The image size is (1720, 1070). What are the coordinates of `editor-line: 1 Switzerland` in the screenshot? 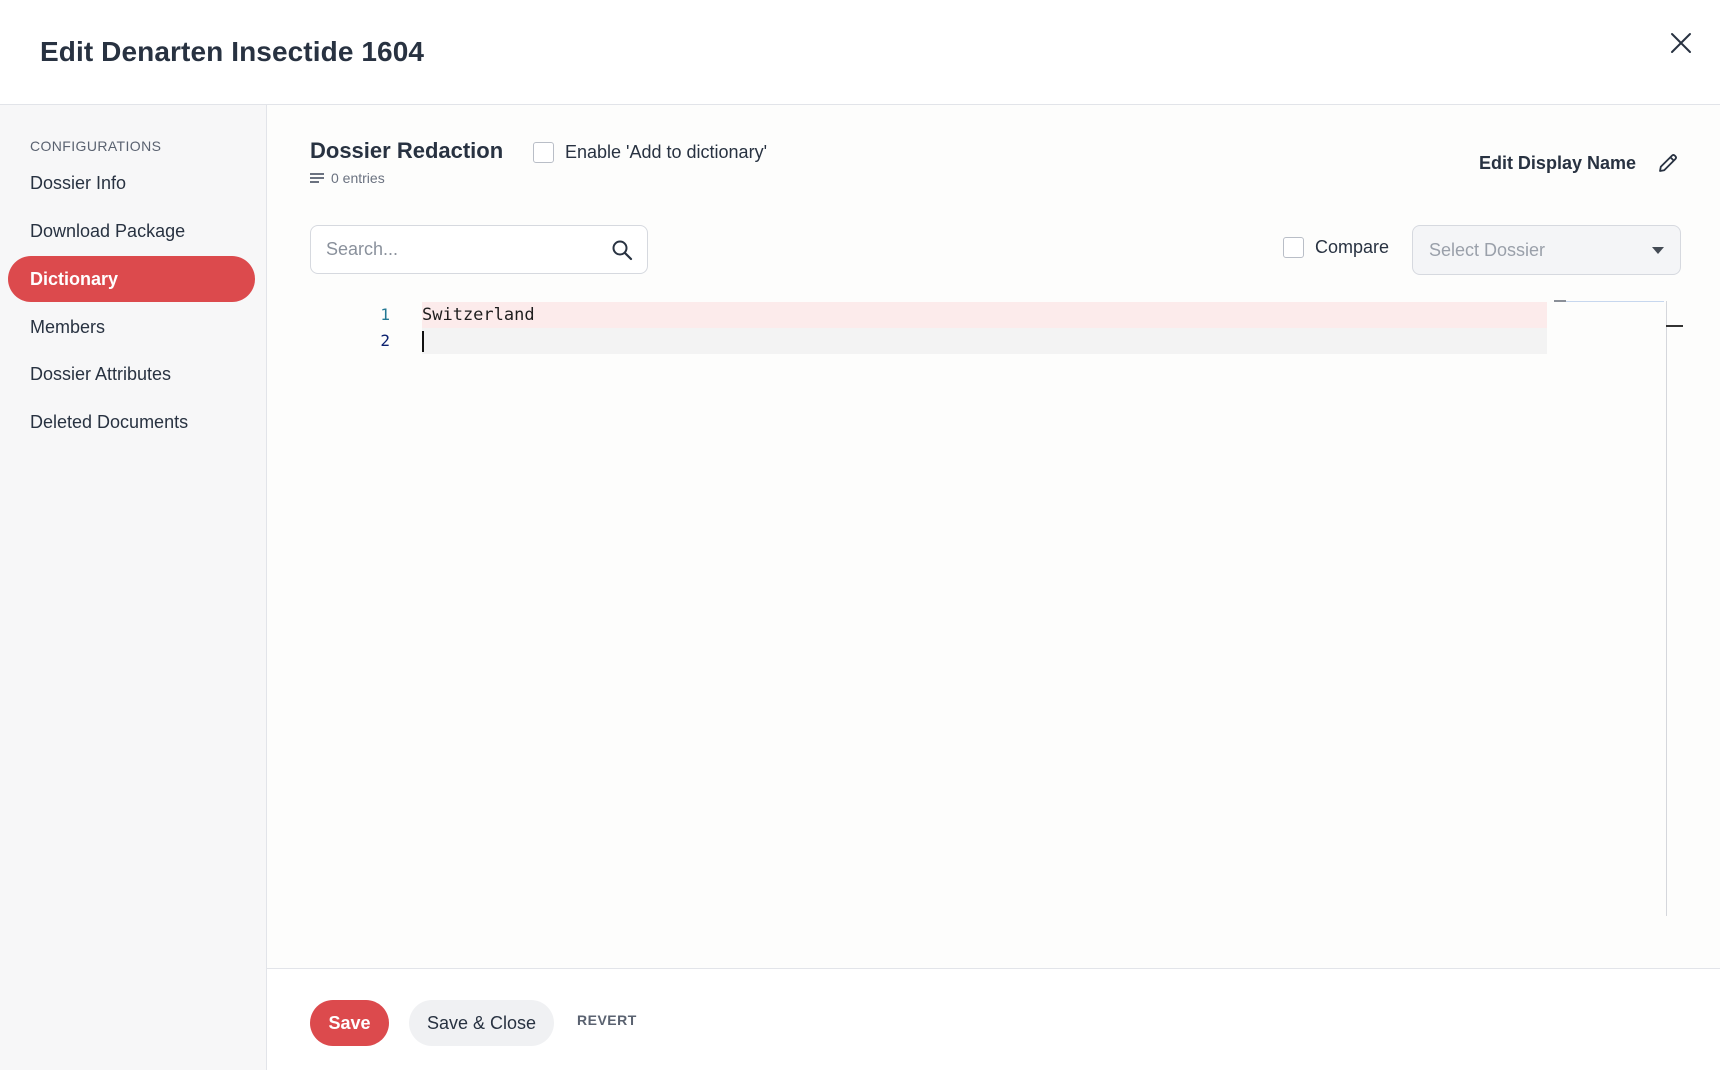 It's located at (928, 315).